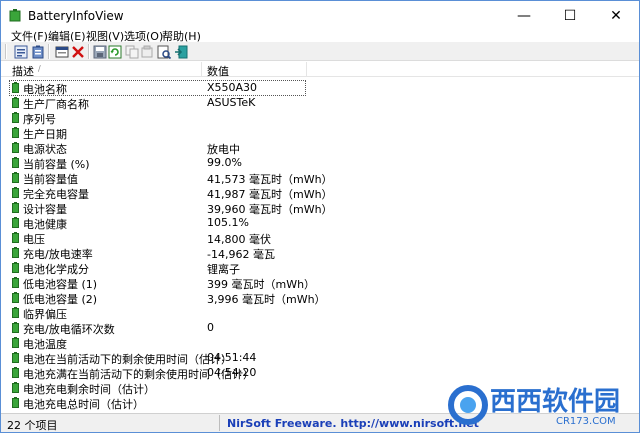  I want to click on row-value: X550A30, so click(232, 87).